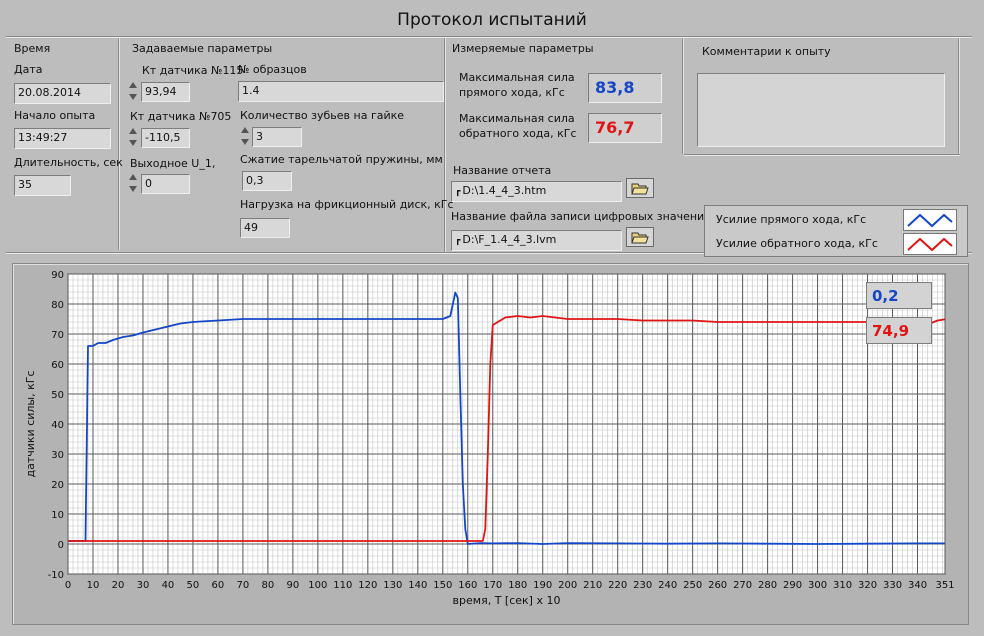 This screenshot has width=984, height=636. I want to click on browse-datafile-button, so click(640, 237).